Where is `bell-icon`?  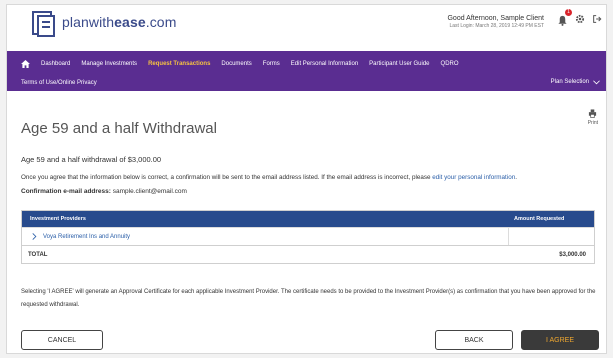 bell-icon is located at coordinates (562, 20).